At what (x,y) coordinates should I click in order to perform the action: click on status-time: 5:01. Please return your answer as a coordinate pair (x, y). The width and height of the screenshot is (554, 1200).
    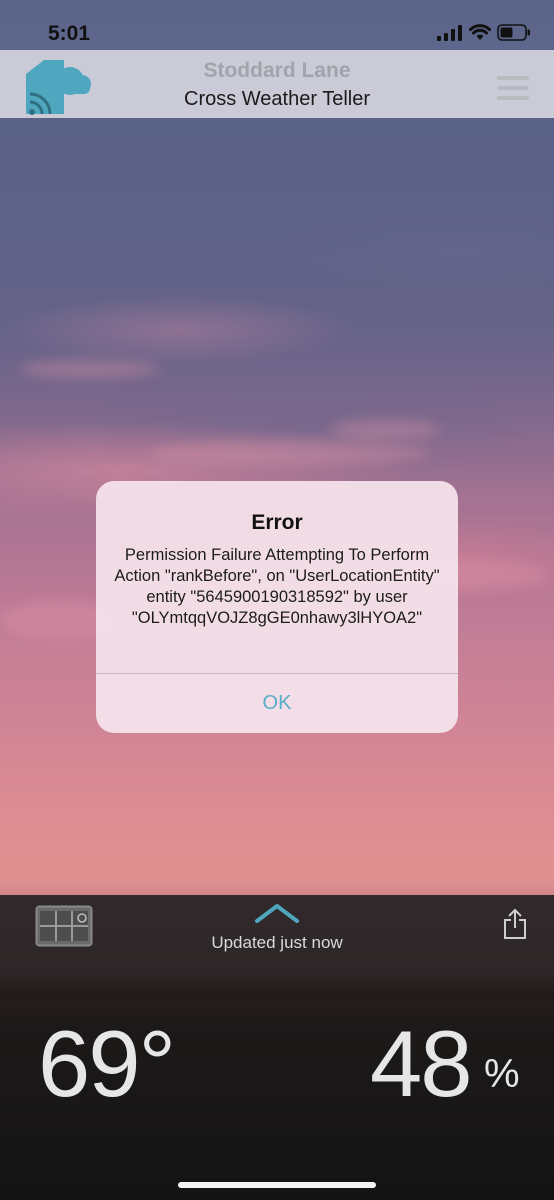
    Looking at the image, I should click on (69, 33).